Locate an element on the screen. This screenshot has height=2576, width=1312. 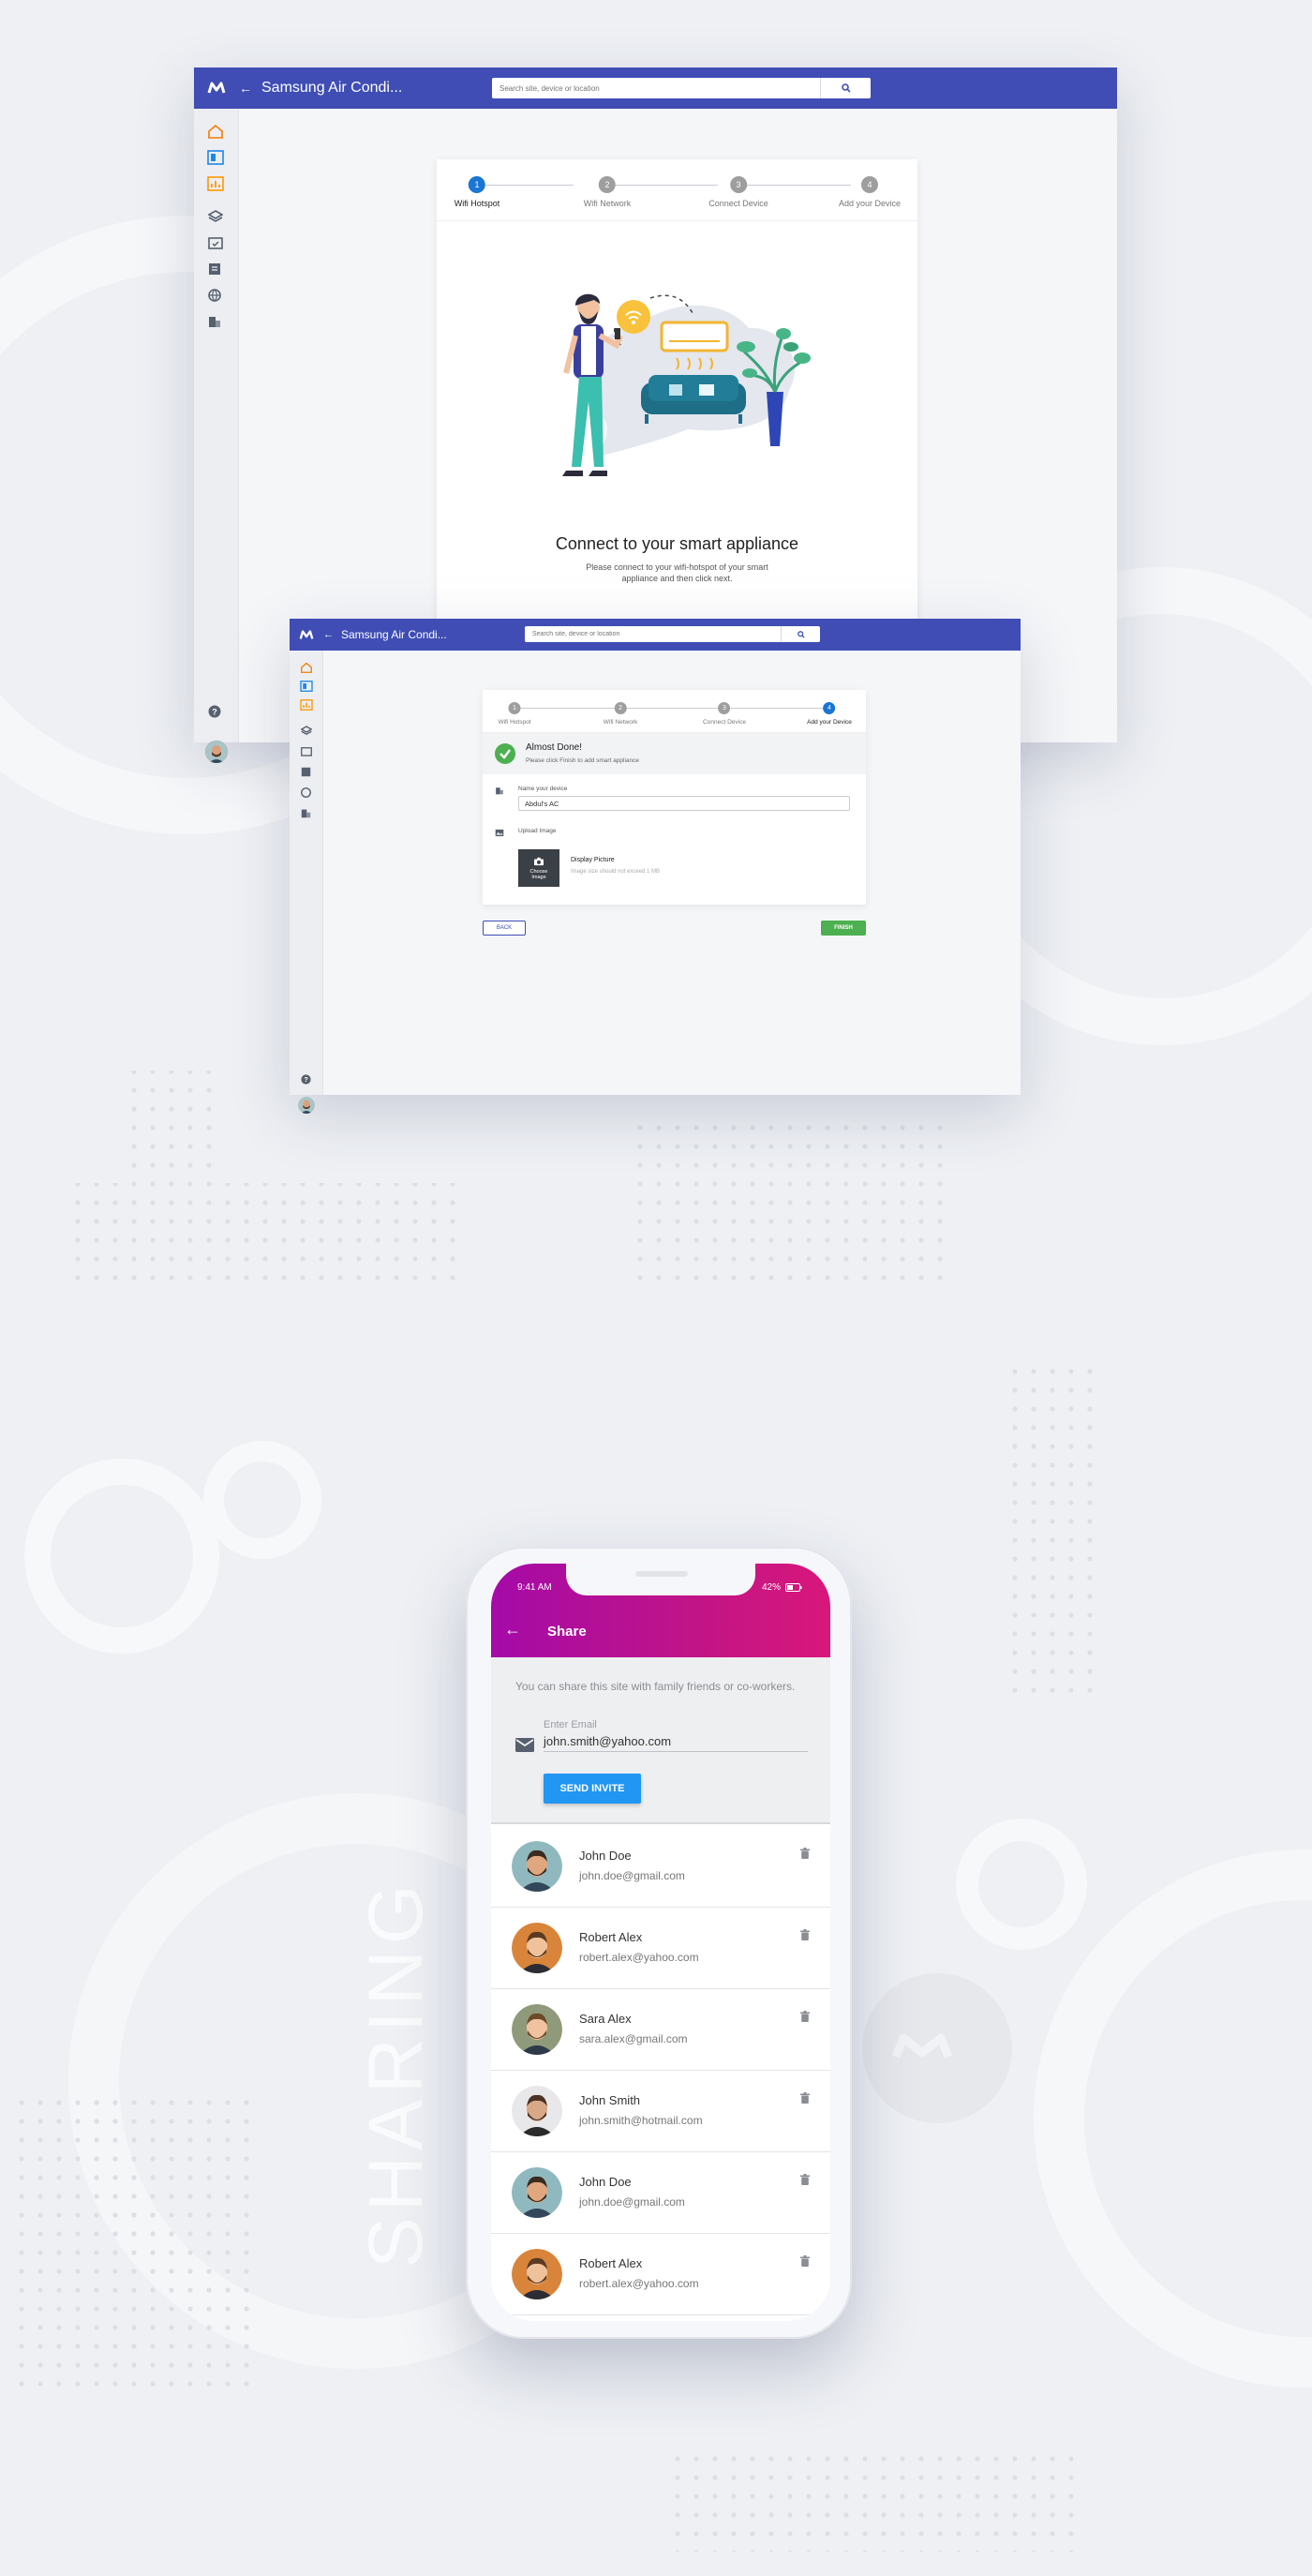
contact-email: john.smith@hotmail.com is located at coordinates (641, 2120).